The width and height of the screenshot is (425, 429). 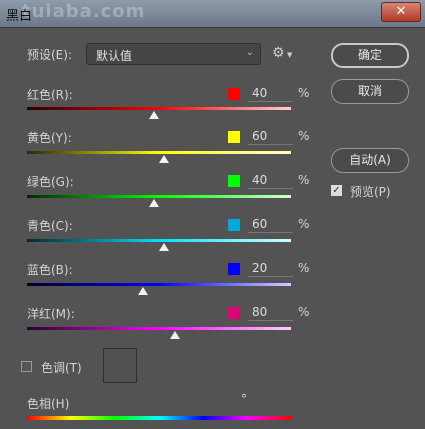 I want to click on tint-color-swatch, so click(x=120, y=365).